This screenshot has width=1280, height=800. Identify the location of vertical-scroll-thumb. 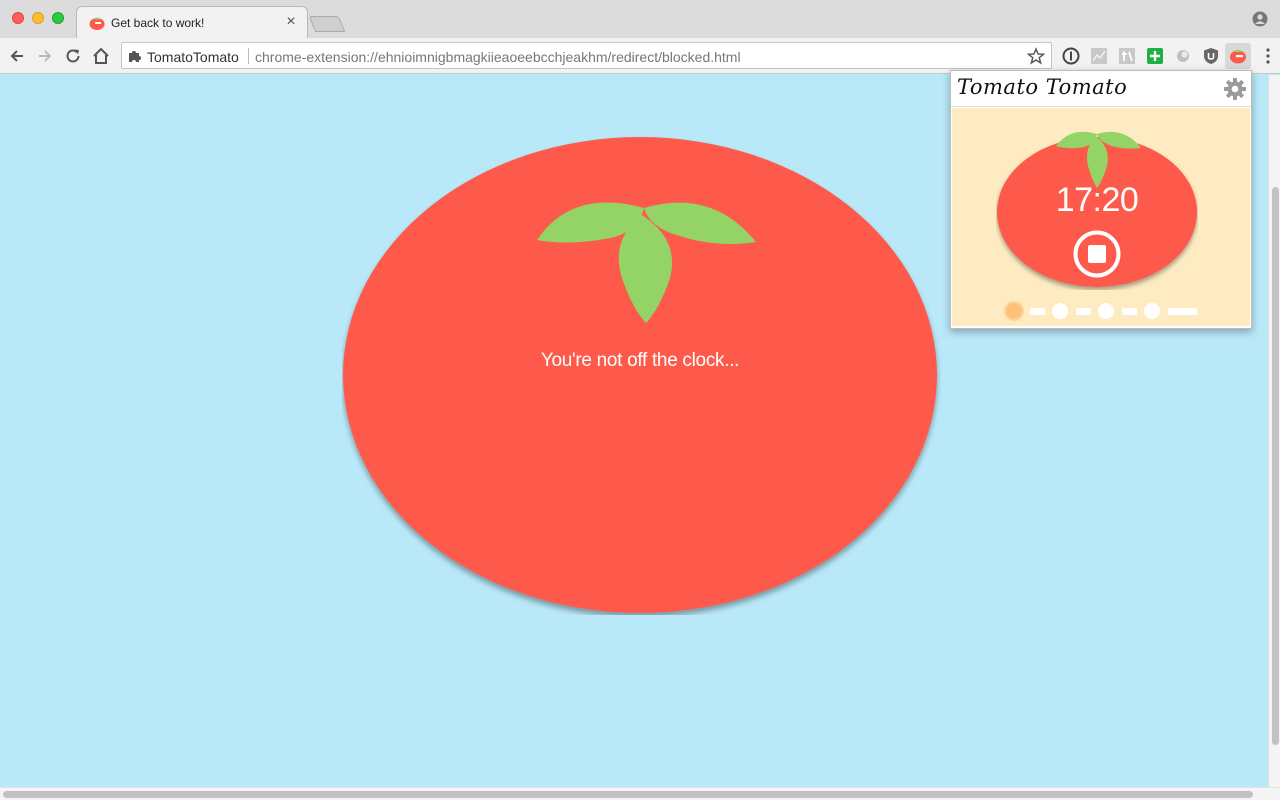
(1275, 466).